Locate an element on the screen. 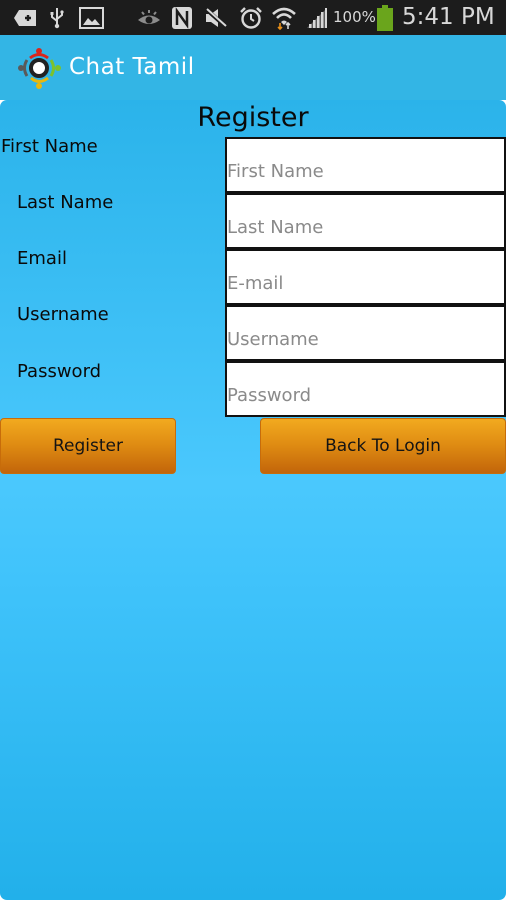 The width and height of the screenshot is (506, 900). battery-percent: 100% is located at coordinates (354, 17).